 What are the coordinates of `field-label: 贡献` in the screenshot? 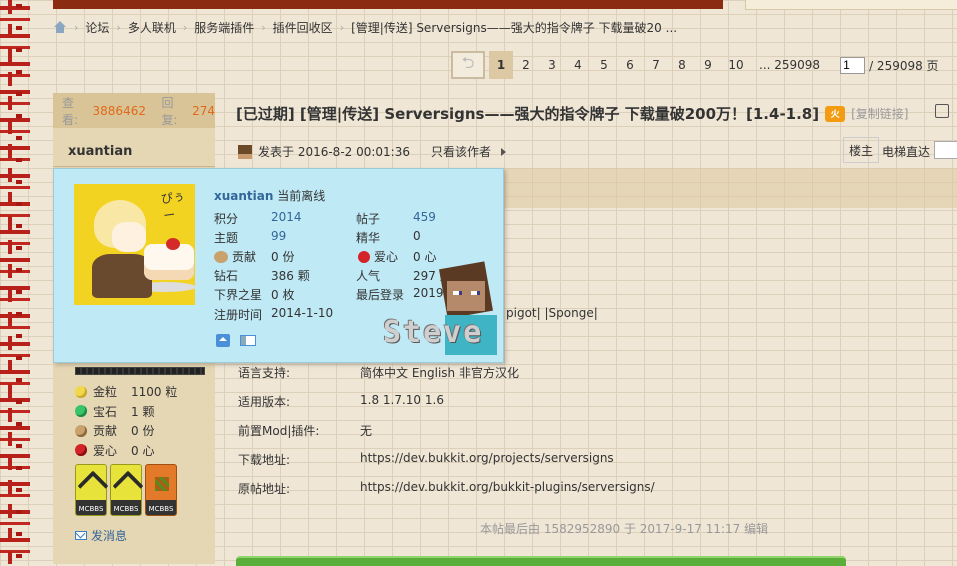 It's located at (244, 257).